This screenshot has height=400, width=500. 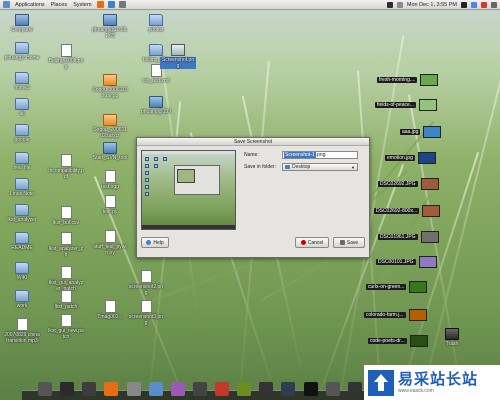 What do you see at coordinates (178, 56) in the screenshot?
I see `desktop-icon: Screenshot.png` at bounding box center [178, 56].